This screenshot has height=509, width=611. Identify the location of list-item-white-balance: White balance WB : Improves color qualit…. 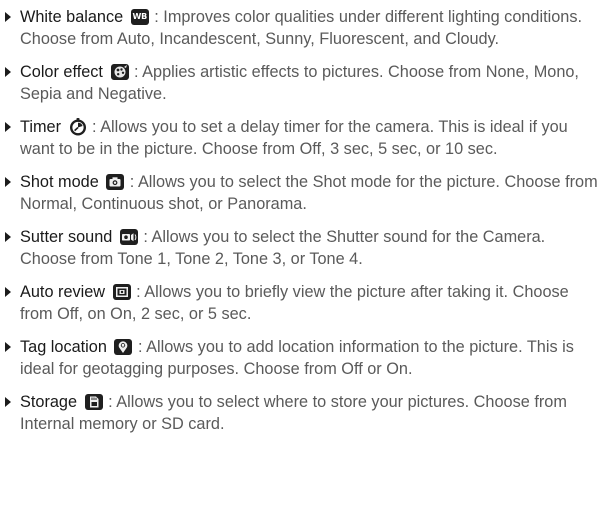
(305, 28).